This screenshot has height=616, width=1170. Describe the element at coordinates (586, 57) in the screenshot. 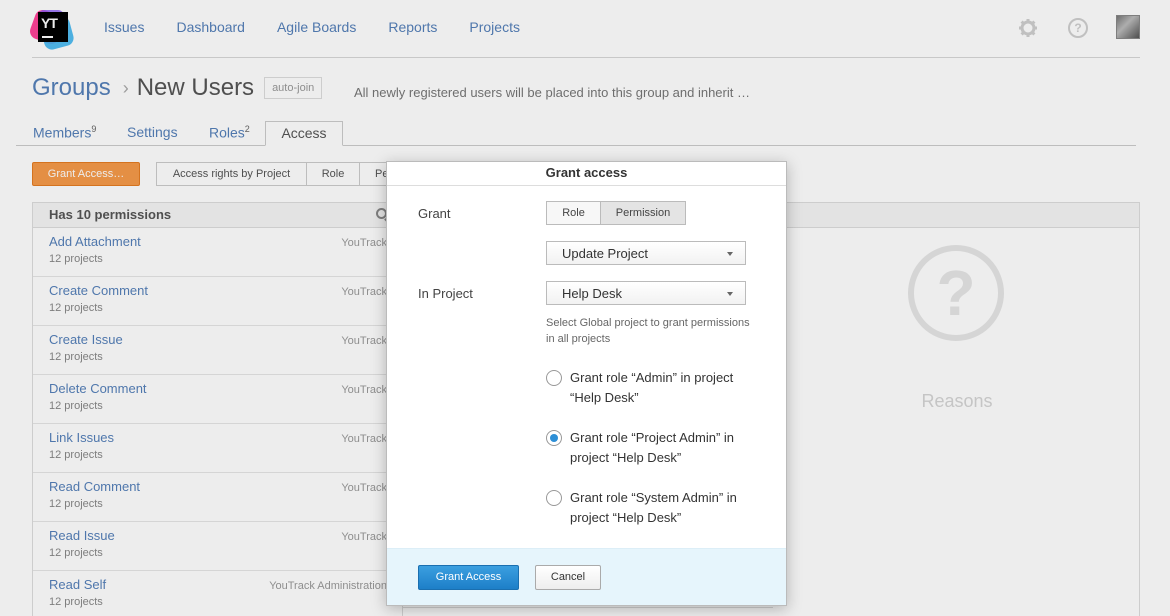

I see `header-divider` at that location.